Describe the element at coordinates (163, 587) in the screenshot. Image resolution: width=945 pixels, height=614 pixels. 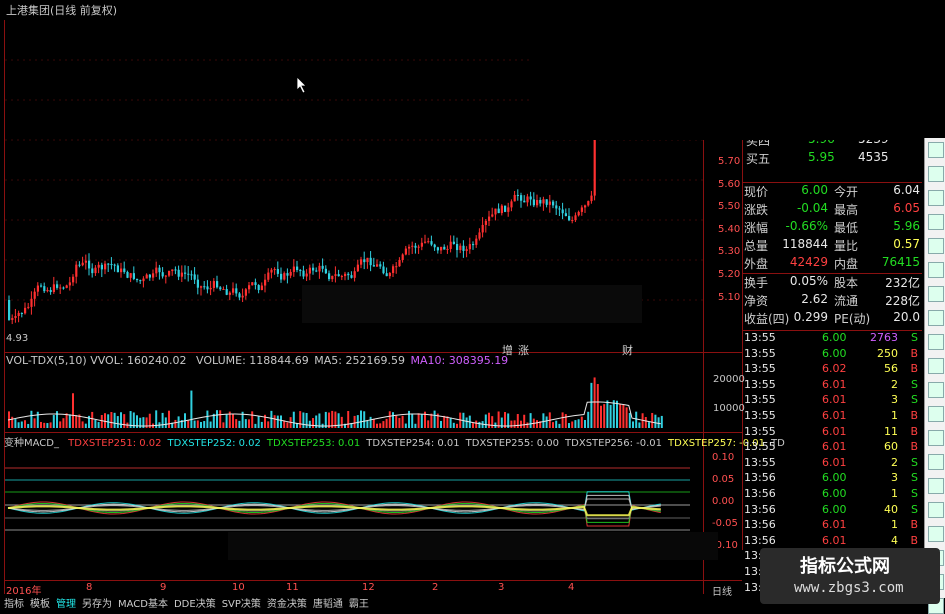
I see `date-tick: 9` at that location.